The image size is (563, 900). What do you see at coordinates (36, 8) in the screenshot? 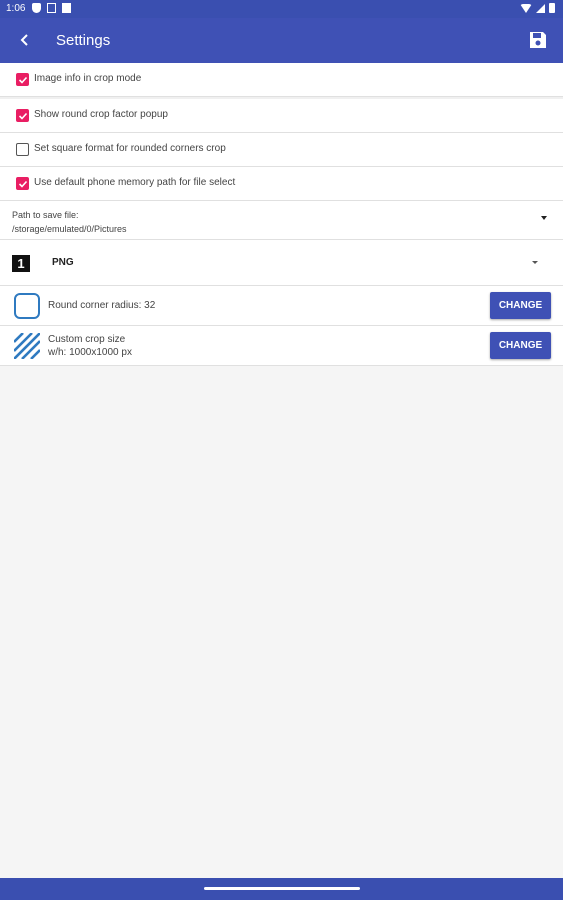
I see `shield-icon` at bounding box center [36, 8].